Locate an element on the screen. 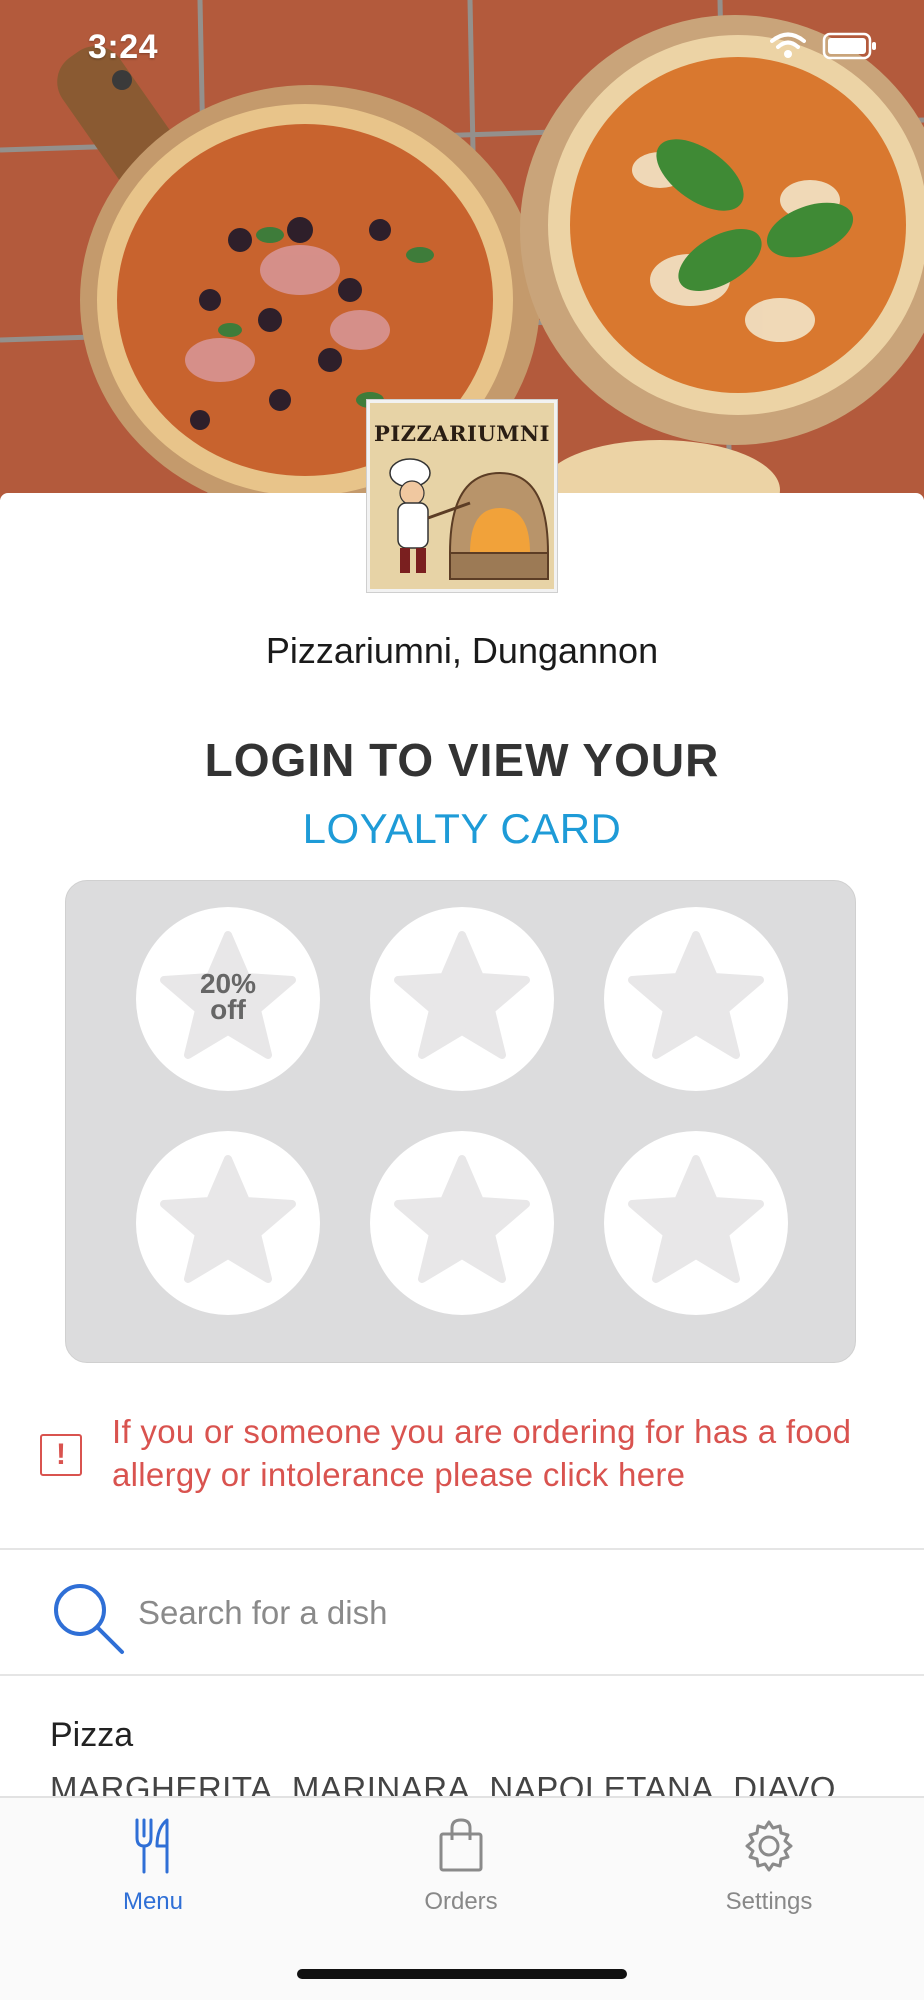  status-icons is located at coordinates (824, 48).